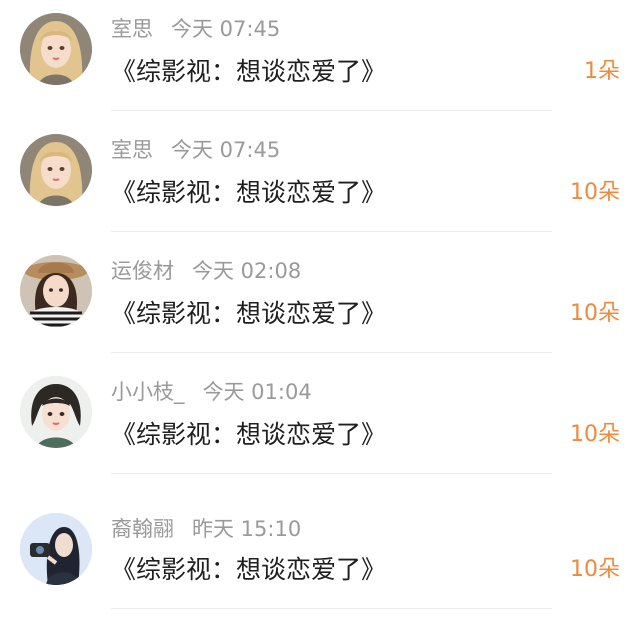 The image size is (640, 623). What do you see at coordinates (602, 71) in the screenshot?
I see `flower-count: 1朵` at bounding box center [602, 71].